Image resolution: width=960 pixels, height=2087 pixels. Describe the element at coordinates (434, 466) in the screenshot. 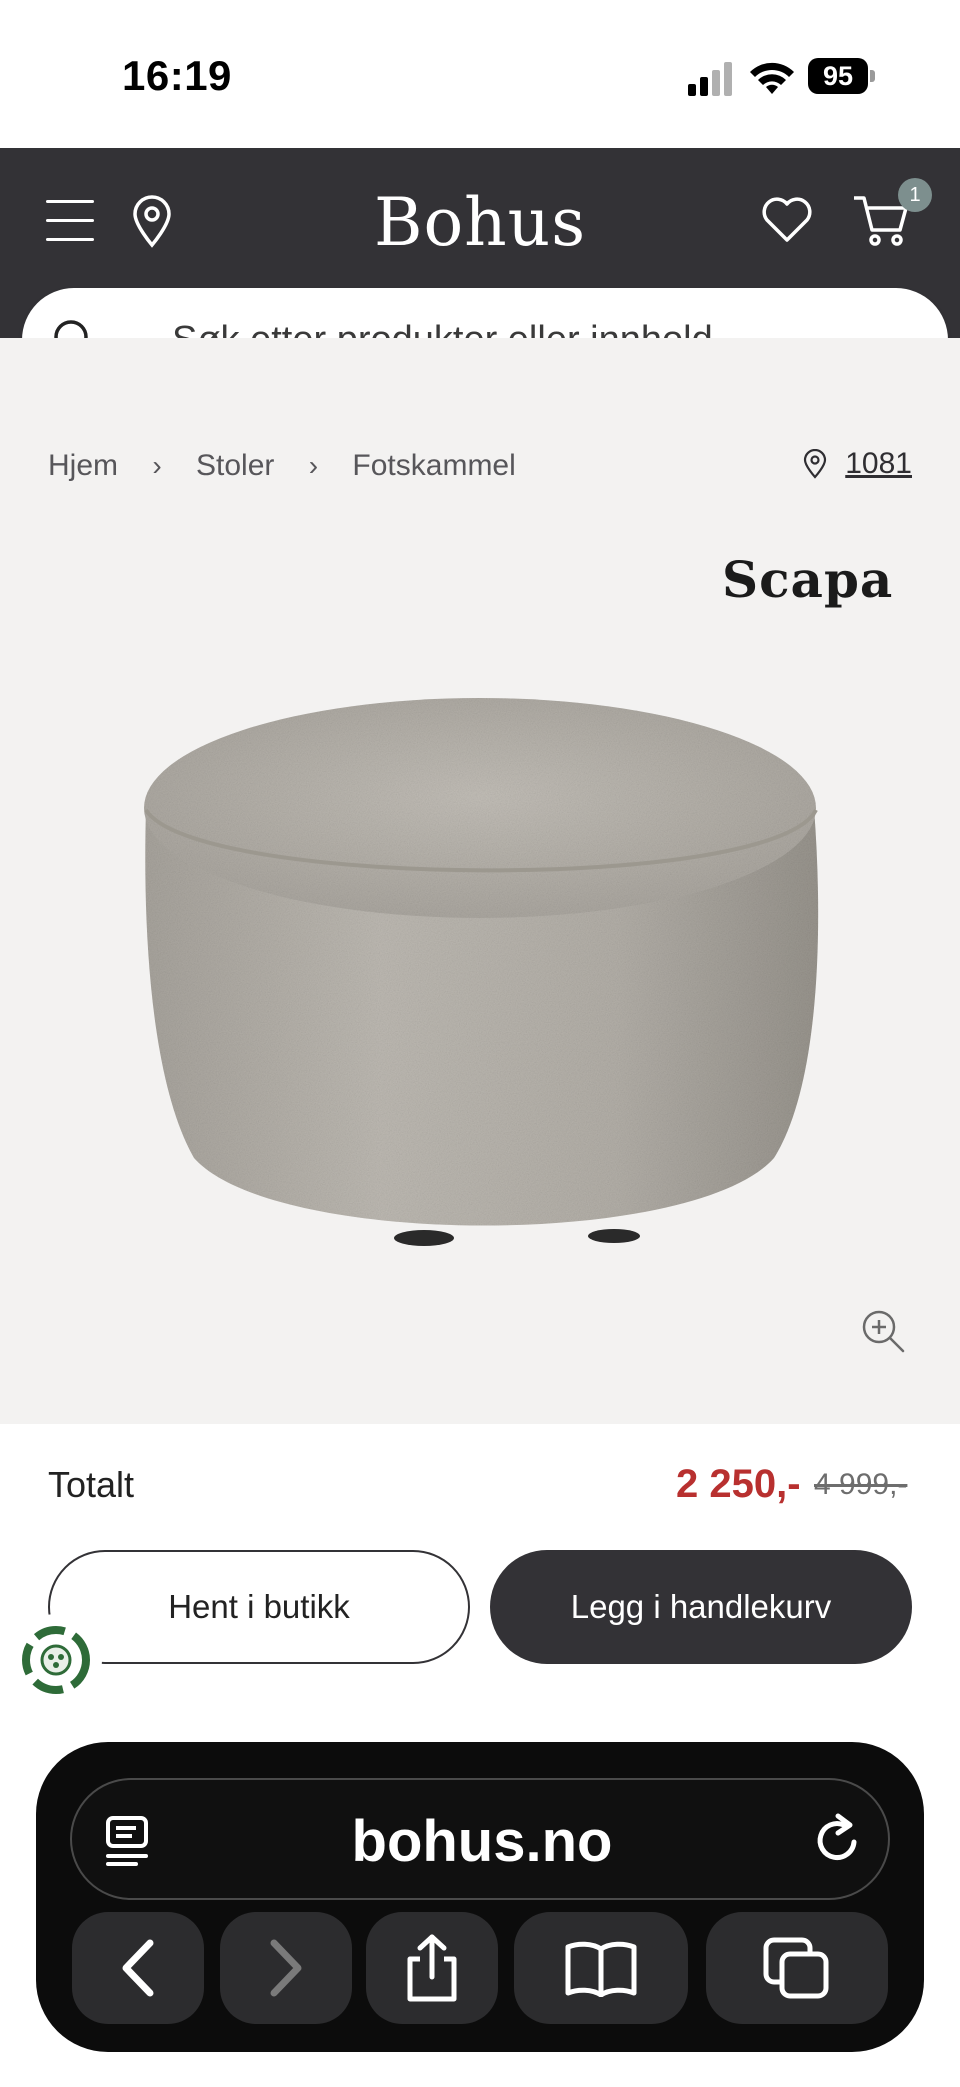

I see `breadcrumb-current: Fotskammel` at that location.